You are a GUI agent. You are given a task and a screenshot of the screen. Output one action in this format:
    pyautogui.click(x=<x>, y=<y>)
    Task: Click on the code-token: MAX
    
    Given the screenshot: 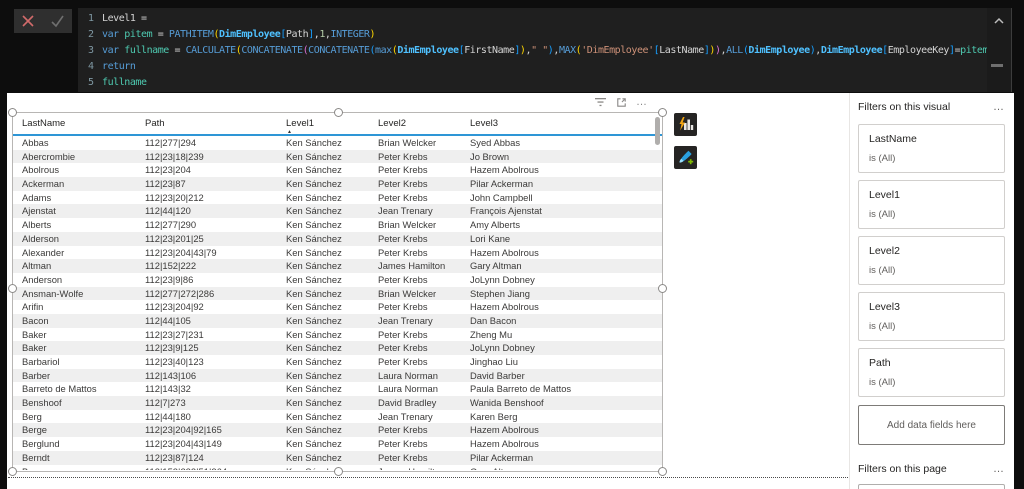 What is the action you would take?
    pyautogui.click(x=567, y=50)
    